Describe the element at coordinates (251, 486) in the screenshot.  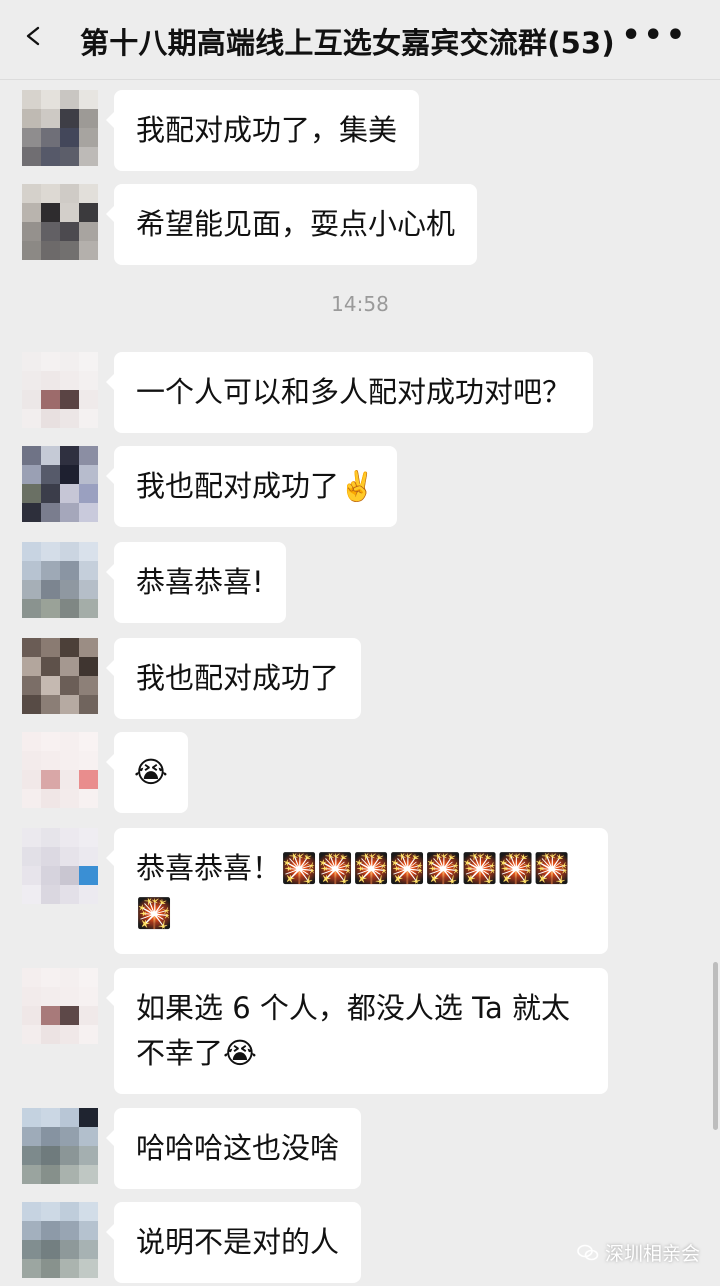
I see `message-bubble: 我也配对成功了✌️` at that location.